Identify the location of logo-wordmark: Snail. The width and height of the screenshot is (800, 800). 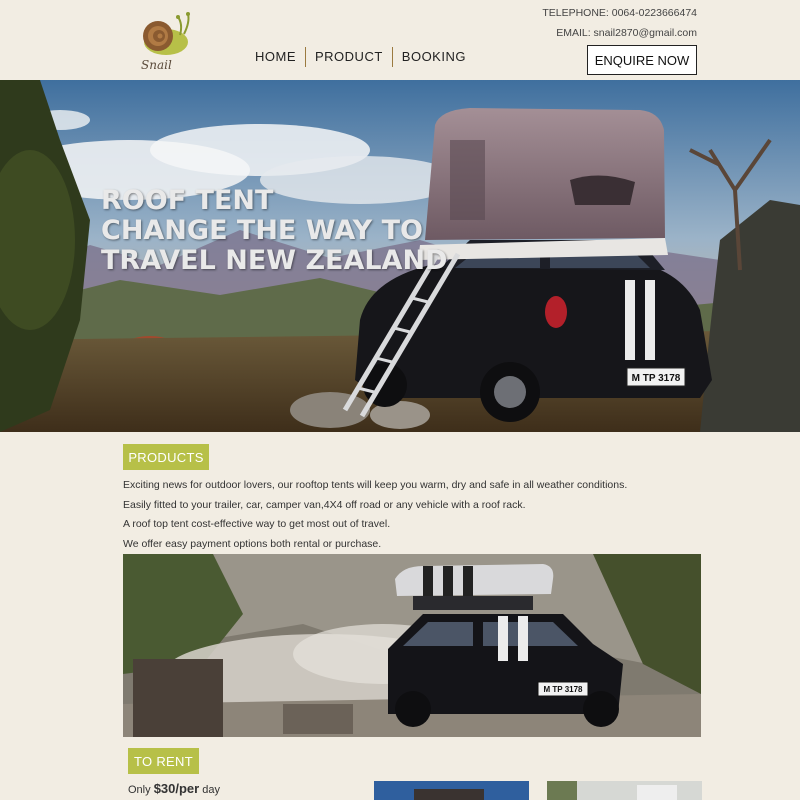
(156, 65).